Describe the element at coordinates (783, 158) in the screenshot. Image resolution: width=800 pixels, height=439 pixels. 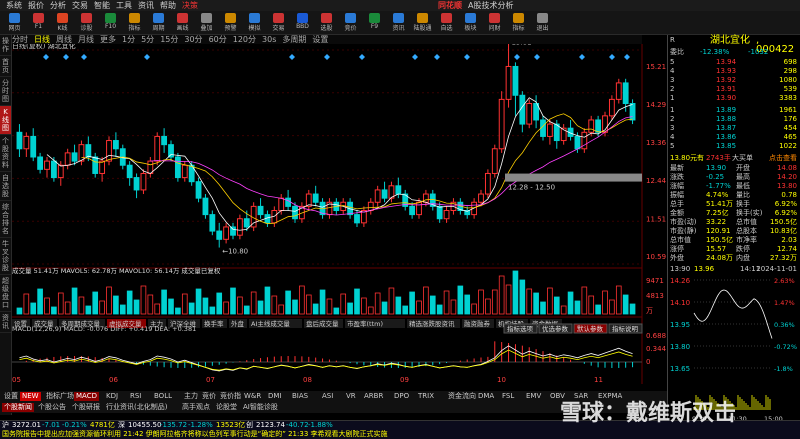
I see `trade-link: 点击查看` at that location.